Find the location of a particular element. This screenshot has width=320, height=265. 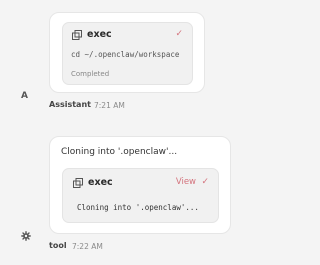

tool-command: cd ~/.openclaw/workspace is located at coordinates (125, 54).